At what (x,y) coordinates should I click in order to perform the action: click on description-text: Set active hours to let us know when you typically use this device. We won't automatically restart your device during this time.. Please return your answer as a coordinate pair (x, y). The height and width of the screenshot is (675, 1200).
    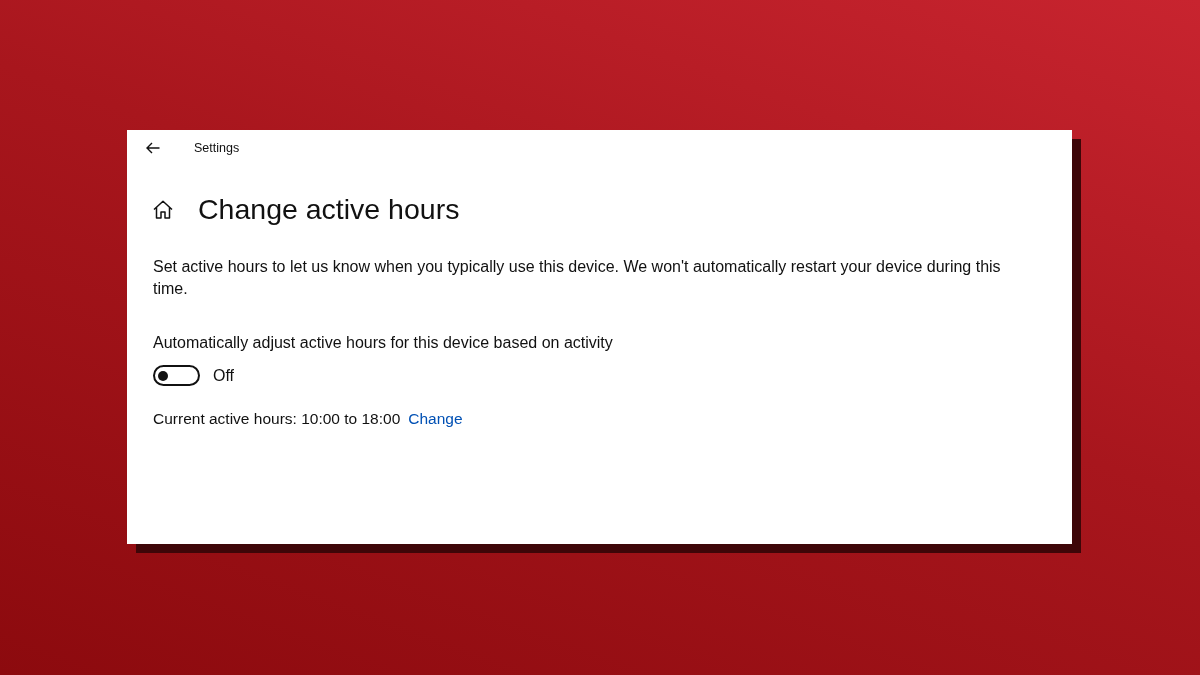
    Looking at the image, I should click on (577, 278).